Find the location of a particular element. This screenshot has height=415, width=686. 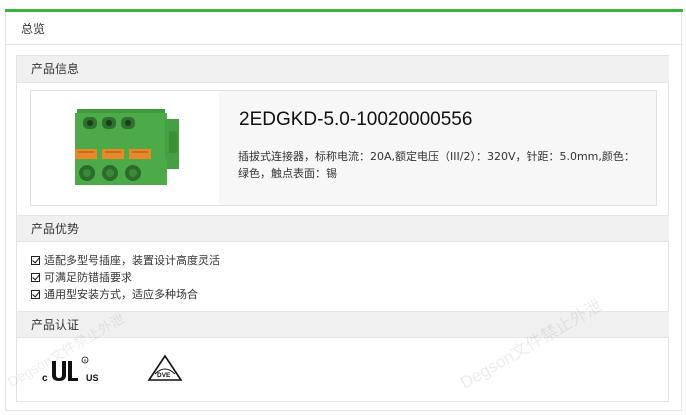

section-header-info: 产品信息 is located at coordinates (343, 69).